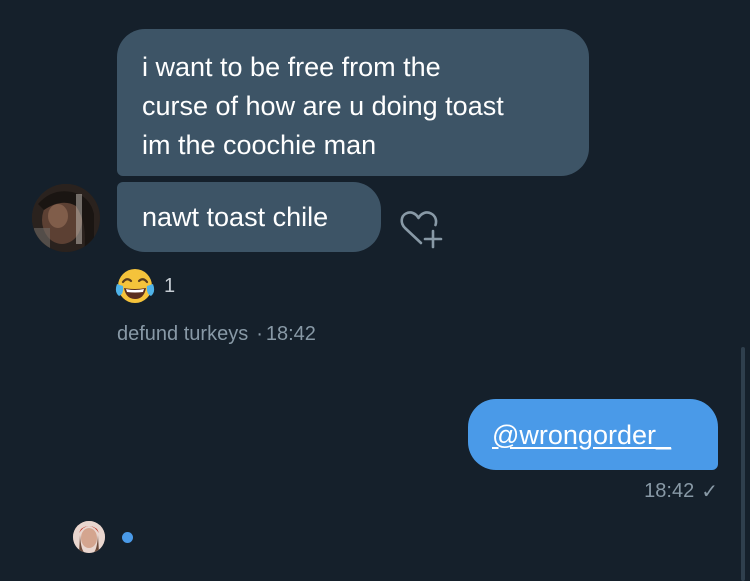  Describe the element at coordinates (182, 334) in the screenshot. I see `sender-name: defund turkeys` at that location.